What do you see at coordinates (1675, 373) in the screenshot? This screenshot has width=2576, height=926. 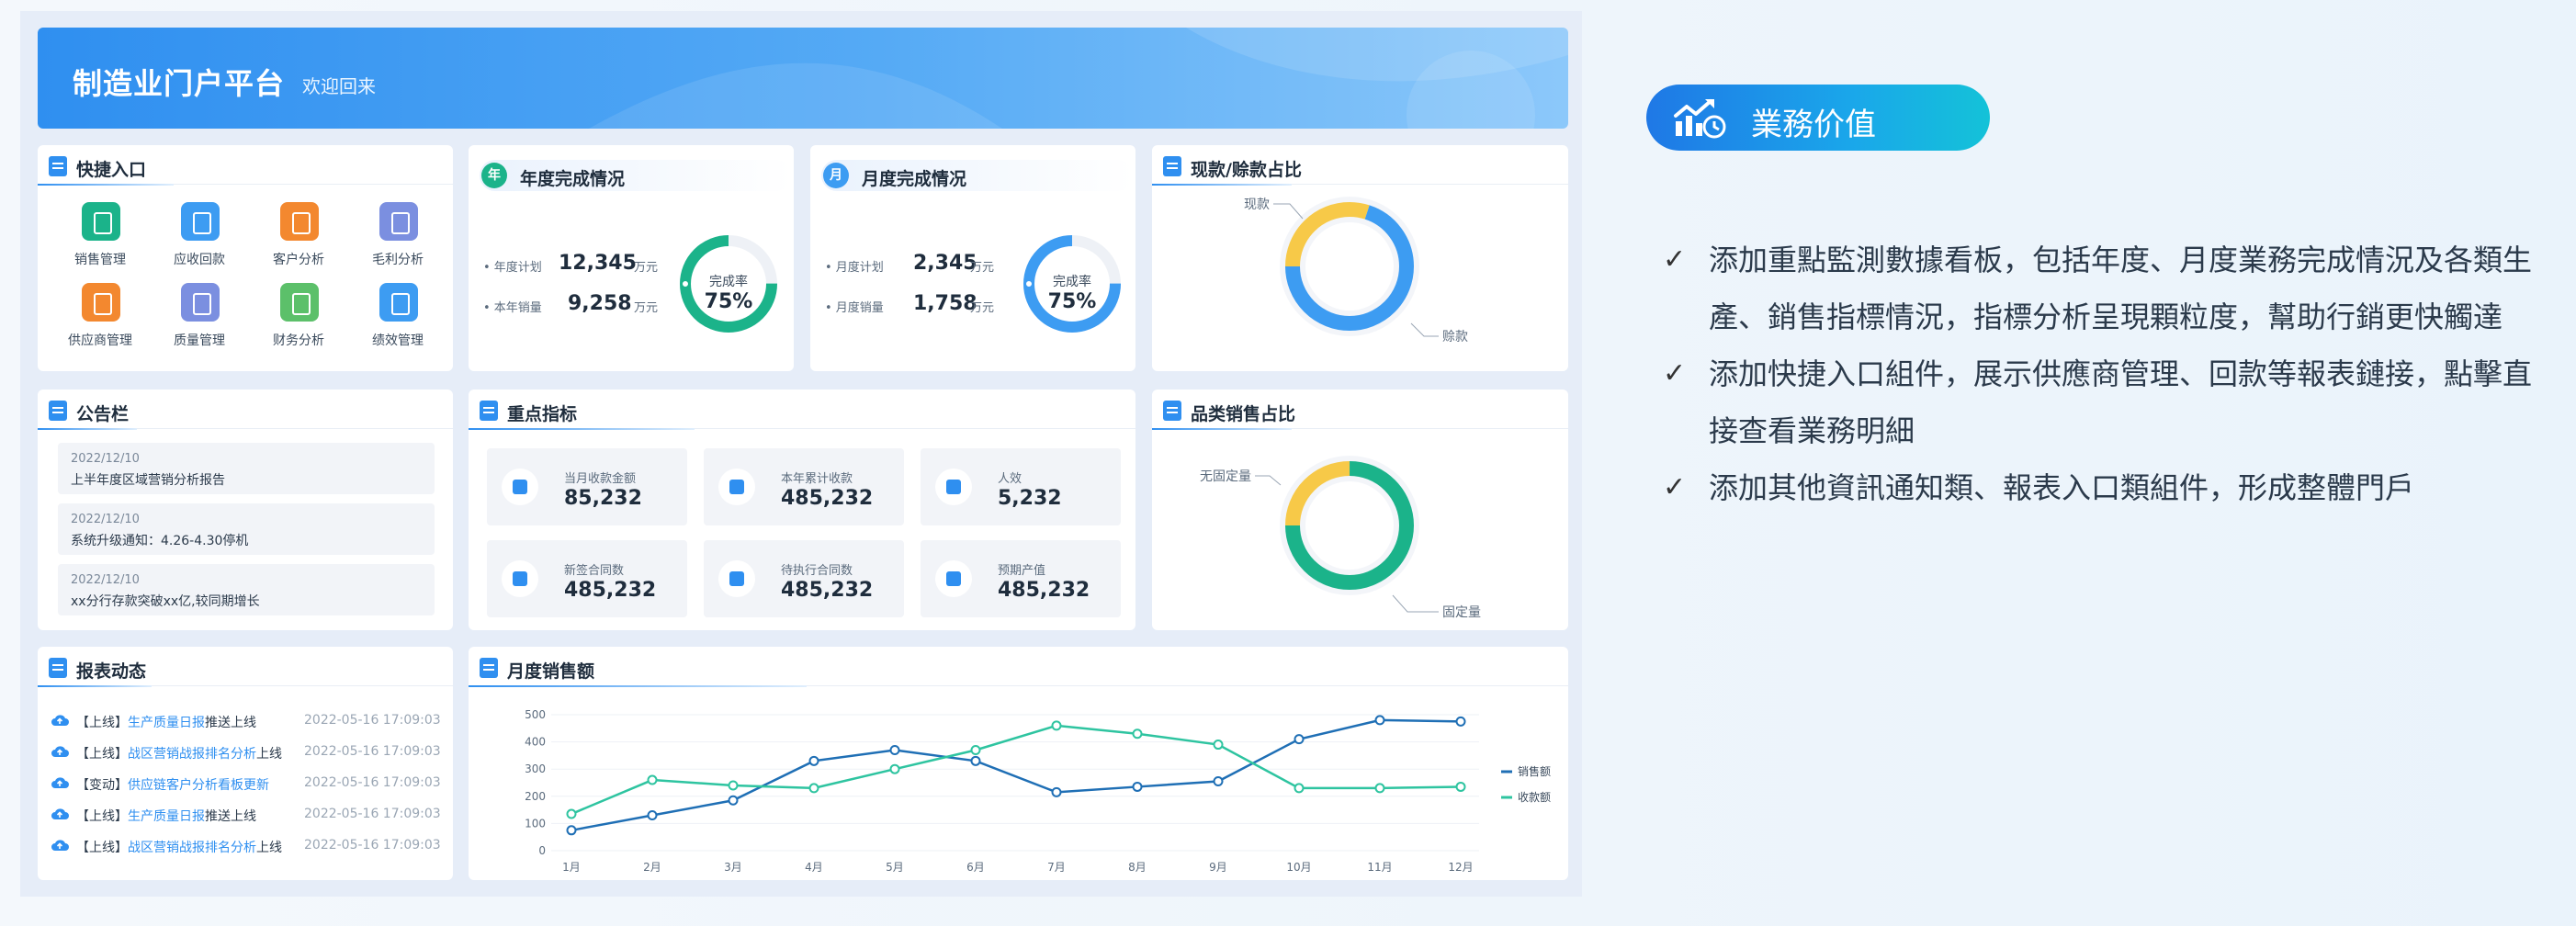 I see `check-icon: ✓` at bounding box center [1675, 373].